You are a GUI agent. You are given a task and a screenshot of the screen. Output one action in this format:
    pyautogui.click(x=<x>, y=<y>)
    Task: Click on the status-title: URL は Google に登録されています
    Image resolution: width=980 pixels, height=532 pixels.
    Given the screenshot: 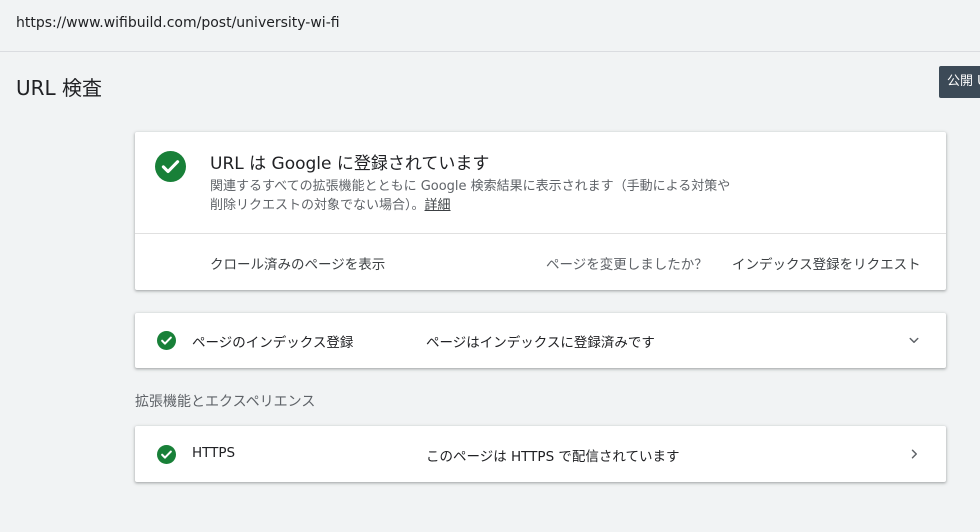 What is the action you would take?
    pyautogui.click(x=350, y=164)
    